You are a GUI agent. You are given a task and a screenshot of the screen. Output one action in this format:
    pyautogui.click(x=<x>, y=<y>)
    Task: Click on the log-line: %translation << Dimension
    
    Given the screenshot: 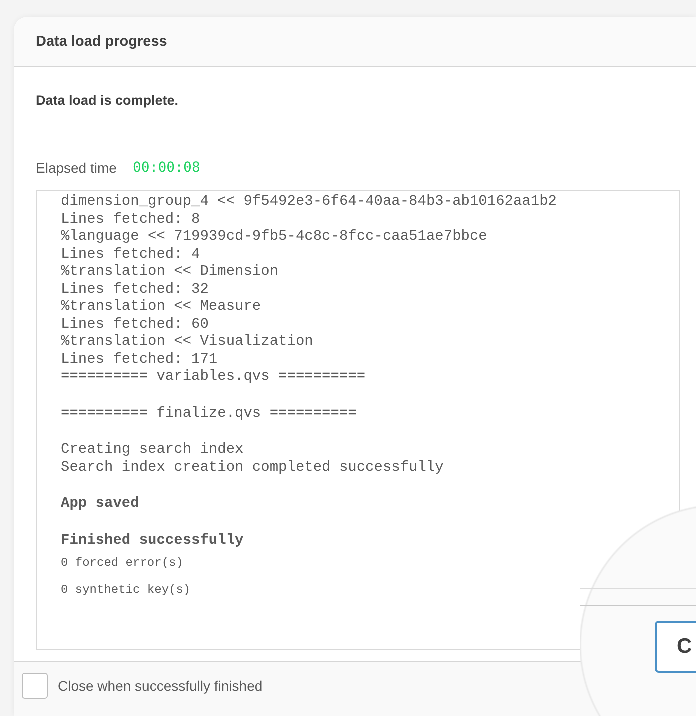 What is the action you would take?
    pyautogui.click(x=170, y=273)
    